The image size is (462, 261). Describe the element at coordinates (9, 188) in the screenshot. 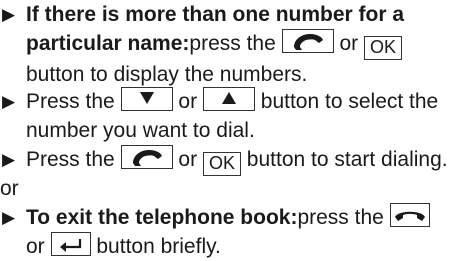

I see `or-separator: or` at that location.